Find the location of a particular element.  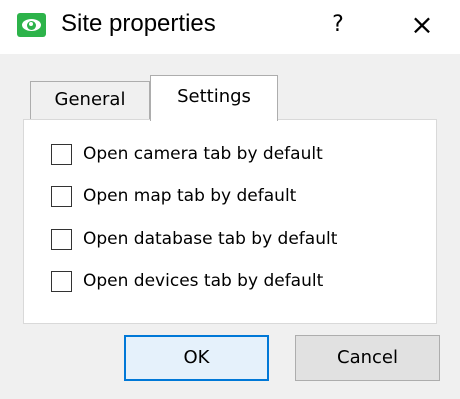

database-tab-checkbox is located at coordinates (61, 239).